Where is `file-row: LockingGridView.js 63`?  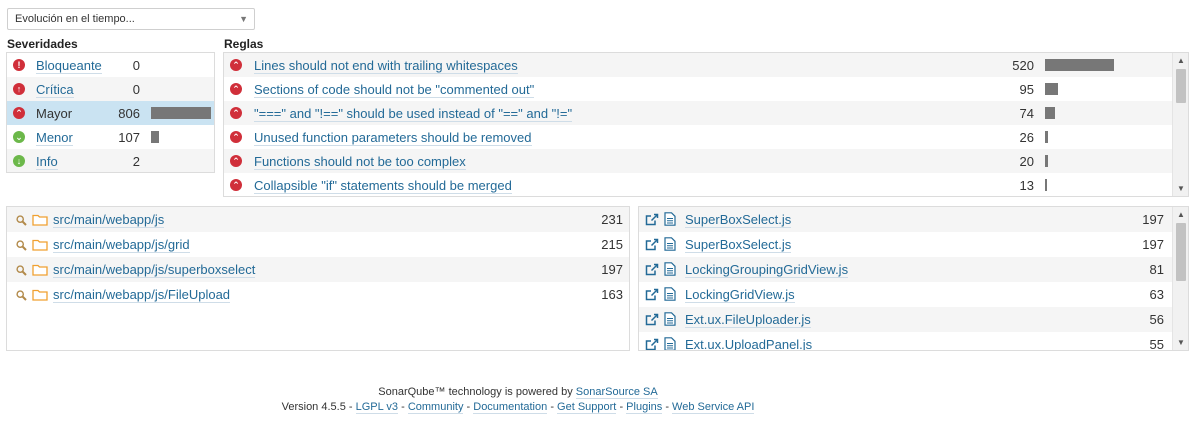 file-row: LockingGridView.js 63 is located at coordinates (913, 294).